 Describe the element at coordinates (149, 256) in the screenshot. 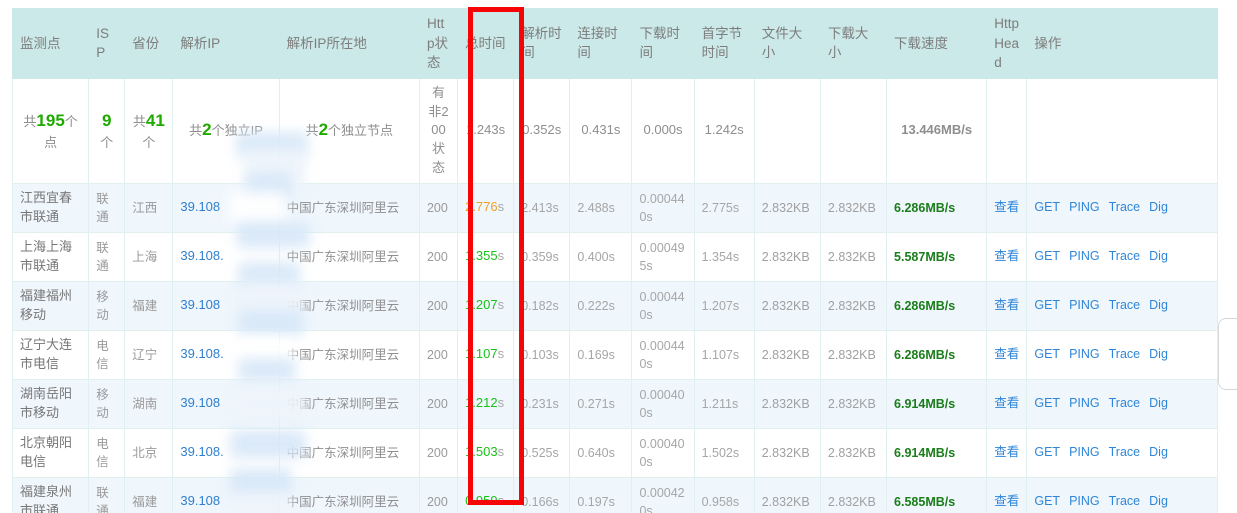

I see `cell-province: 上海` at that location.